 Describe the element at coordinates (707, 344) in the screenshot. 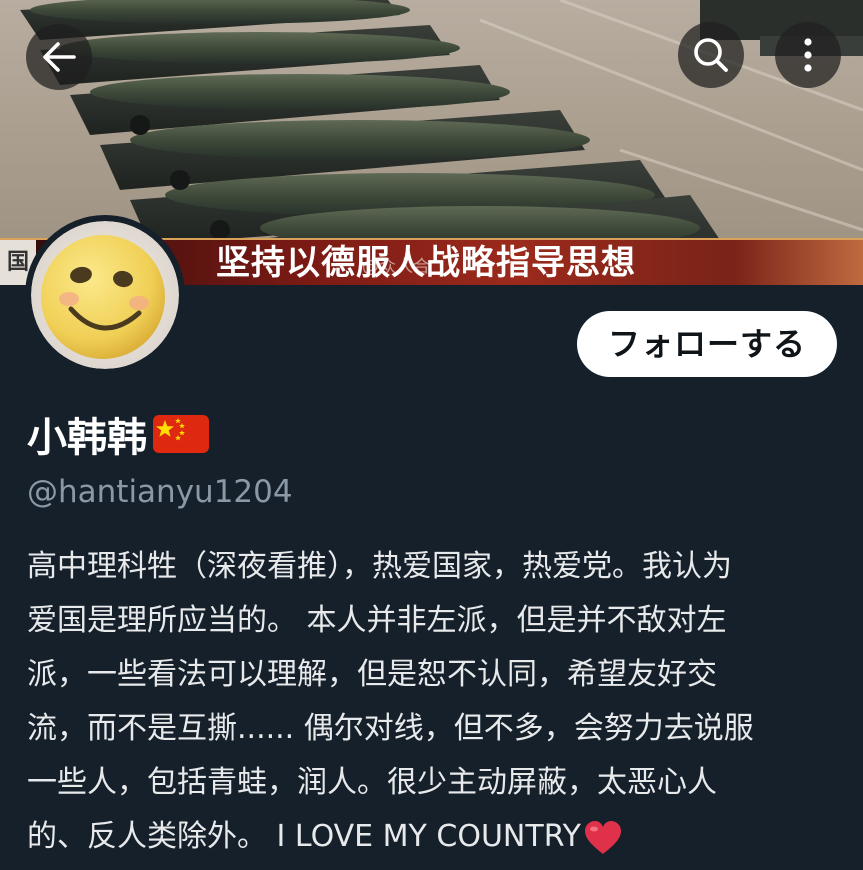

I see `follow-button: フォローする` at that location.